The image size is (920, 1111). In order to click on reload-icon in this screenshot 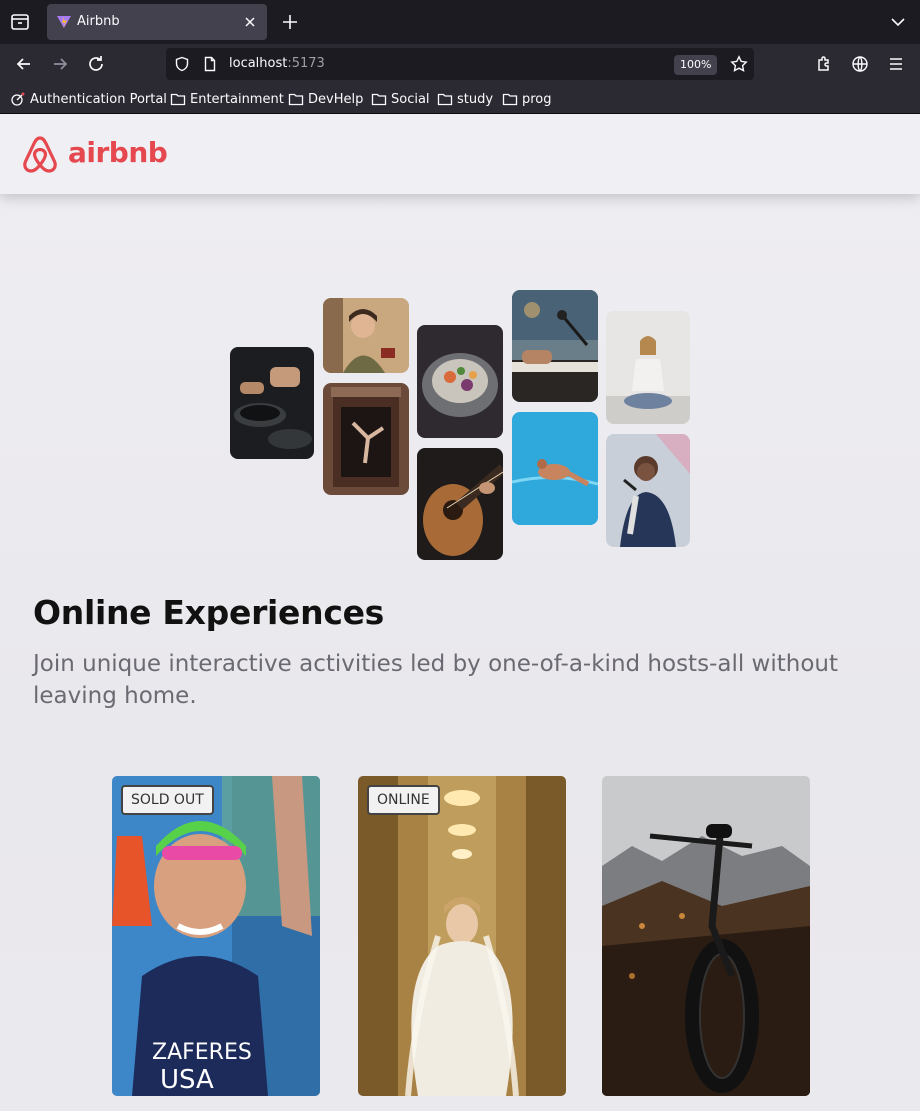, I will do `click(96, 64)`.